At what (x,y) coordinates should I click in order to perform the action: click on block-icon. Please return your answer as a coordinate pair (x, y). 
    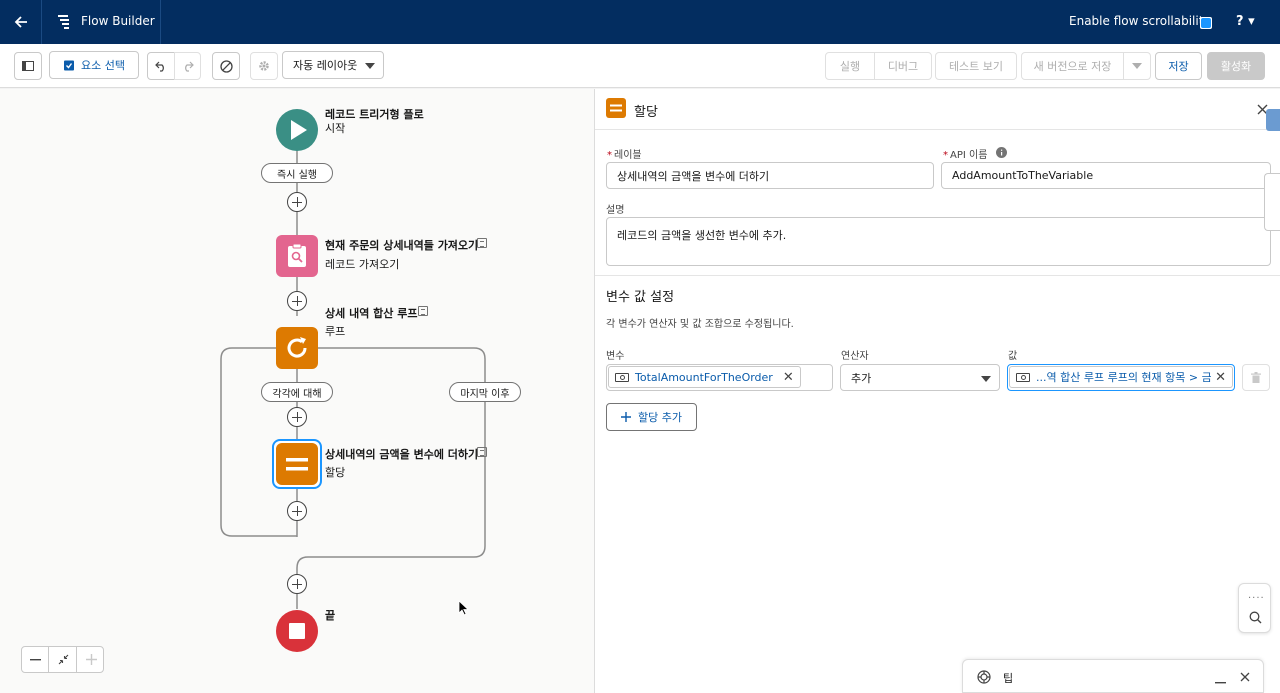
    Looking at the image, I should click on (226, 66).